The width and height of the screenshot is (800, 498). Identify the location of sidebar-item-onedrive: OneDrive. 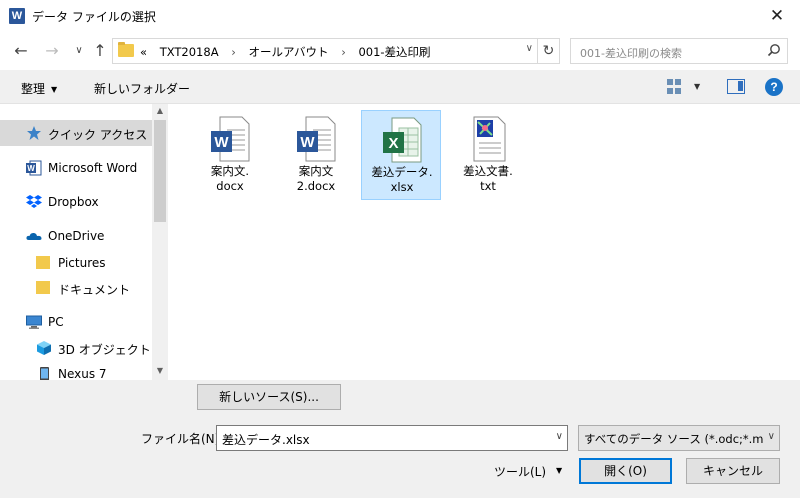
(76, 236).